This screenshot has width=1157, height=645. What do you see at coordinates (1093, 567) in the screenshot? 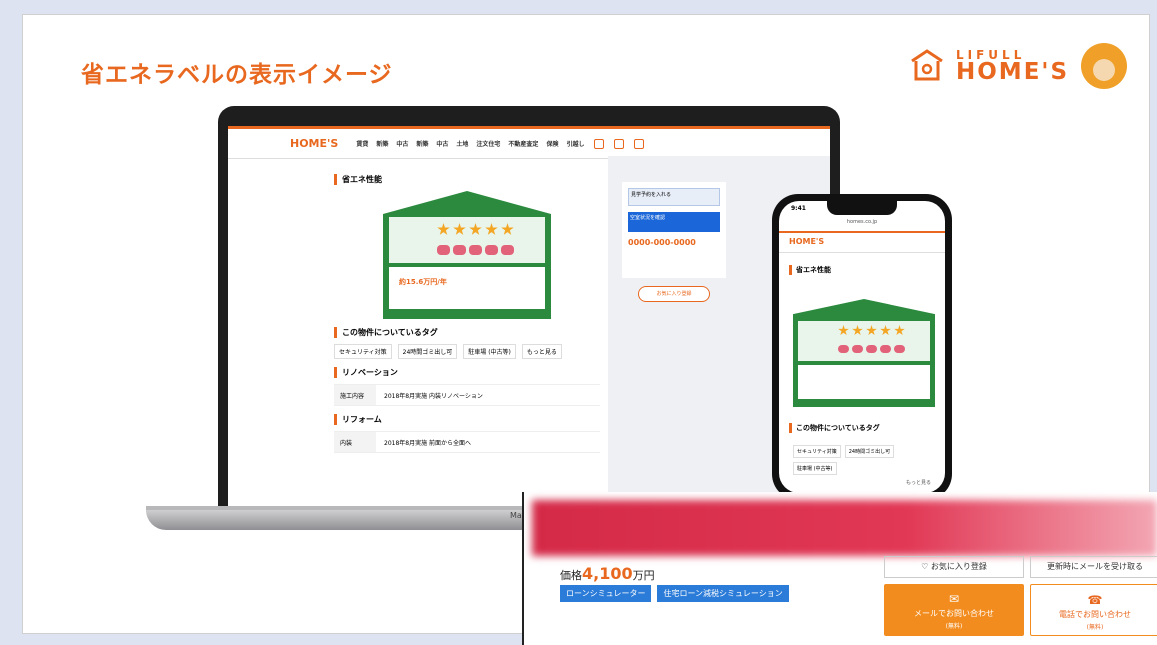
I see `update-mail-button: 更新時にメールを受け取る` at bounding box center [1093, 567].